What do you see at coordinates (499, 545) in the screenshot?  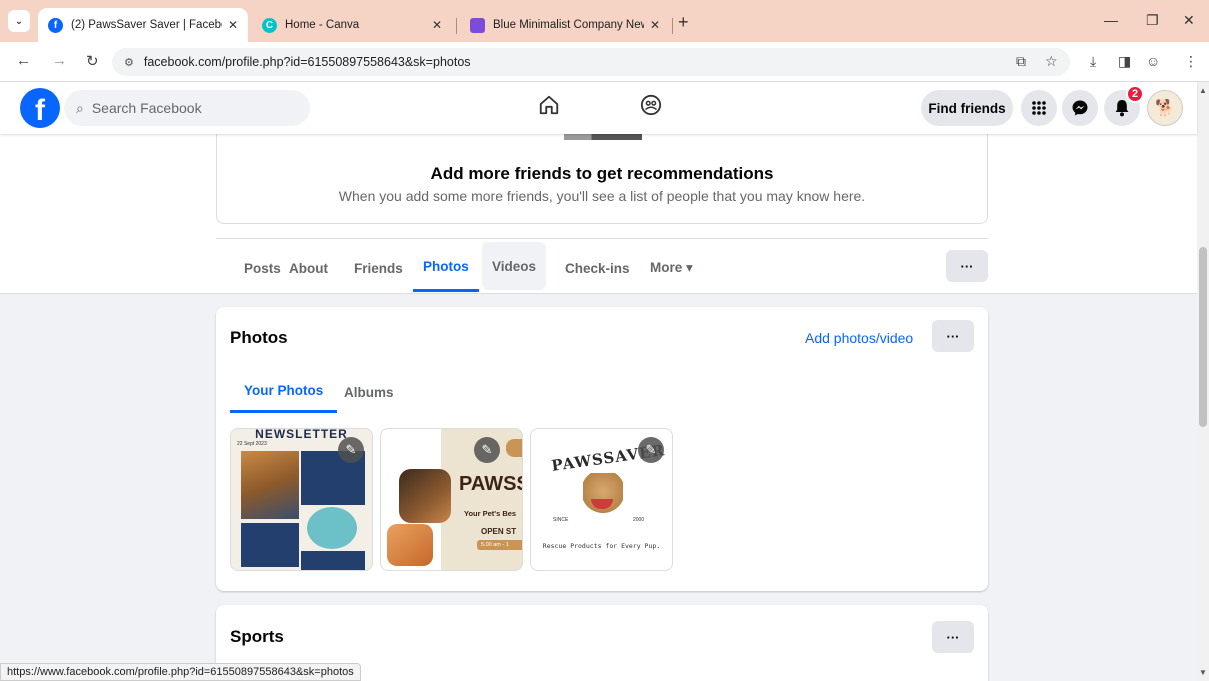 I see `flyer-hours: 5.00 am - 1` at bounding box center [499, 545].